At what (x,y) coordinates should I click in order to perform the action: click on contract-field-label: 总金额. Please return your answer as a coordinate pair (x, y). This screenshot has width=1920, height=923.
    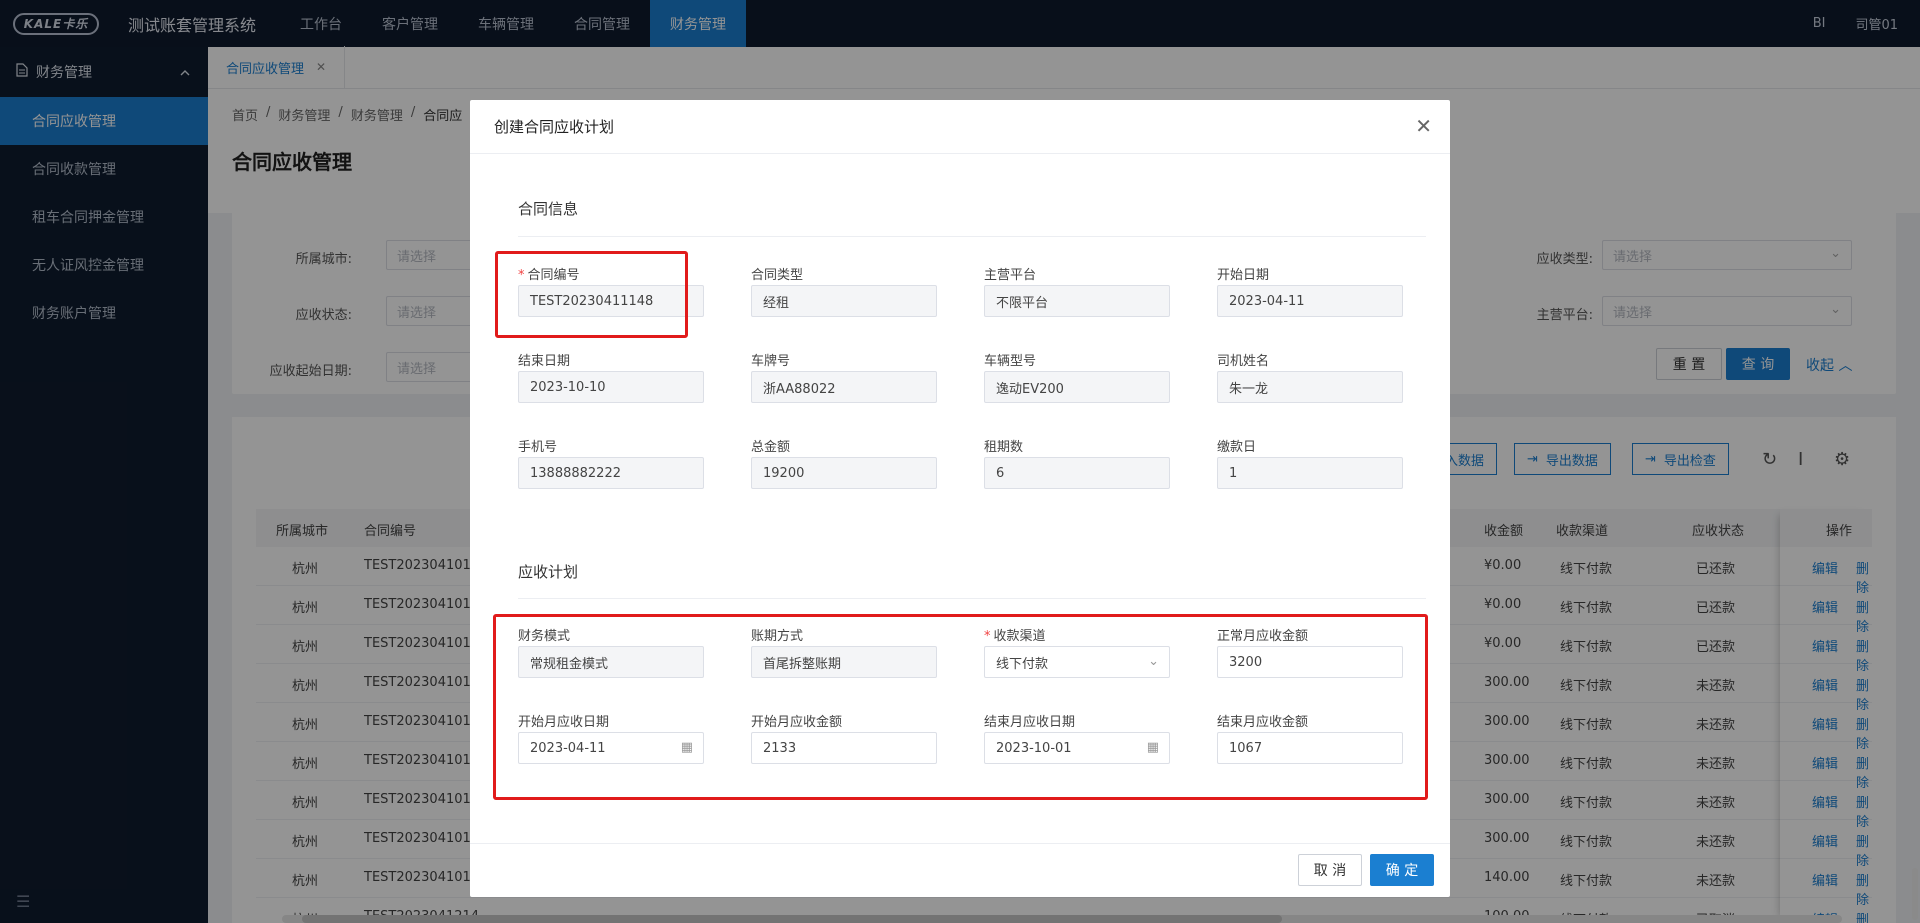
    Looking at the image, I should click on (770, 445).